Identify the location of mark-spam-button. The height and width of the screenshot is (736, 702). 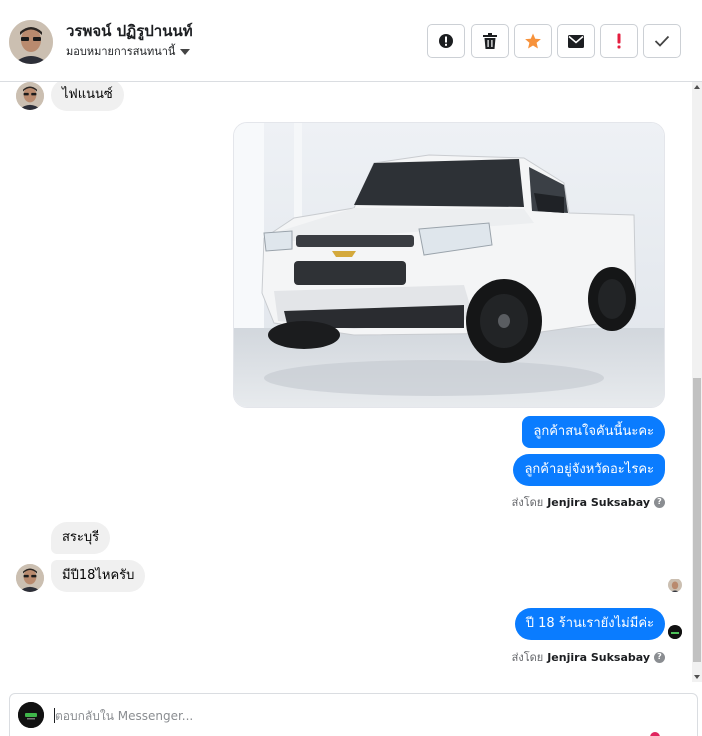
(446, 41).